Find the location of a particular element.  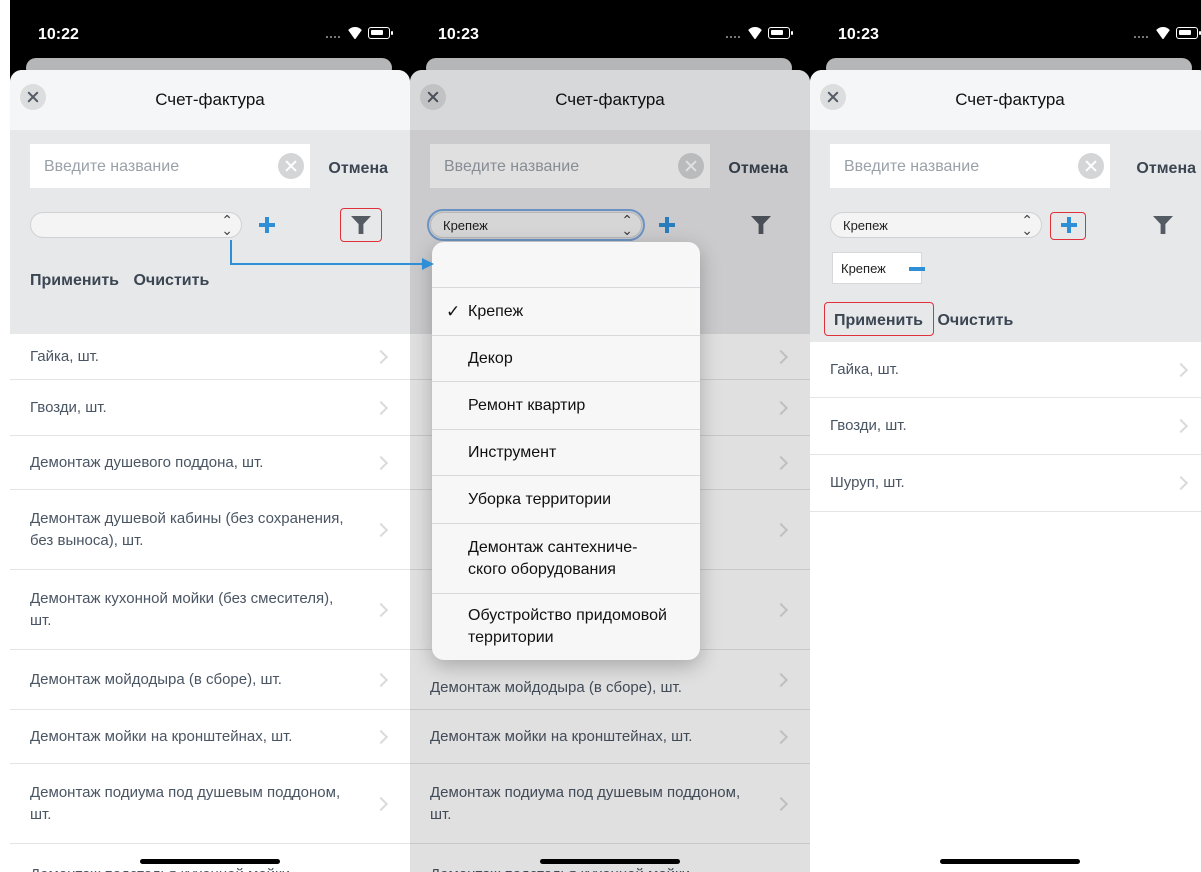

dropdown-option: Обустройство придомовой территории is located at coordinates (566, 627).